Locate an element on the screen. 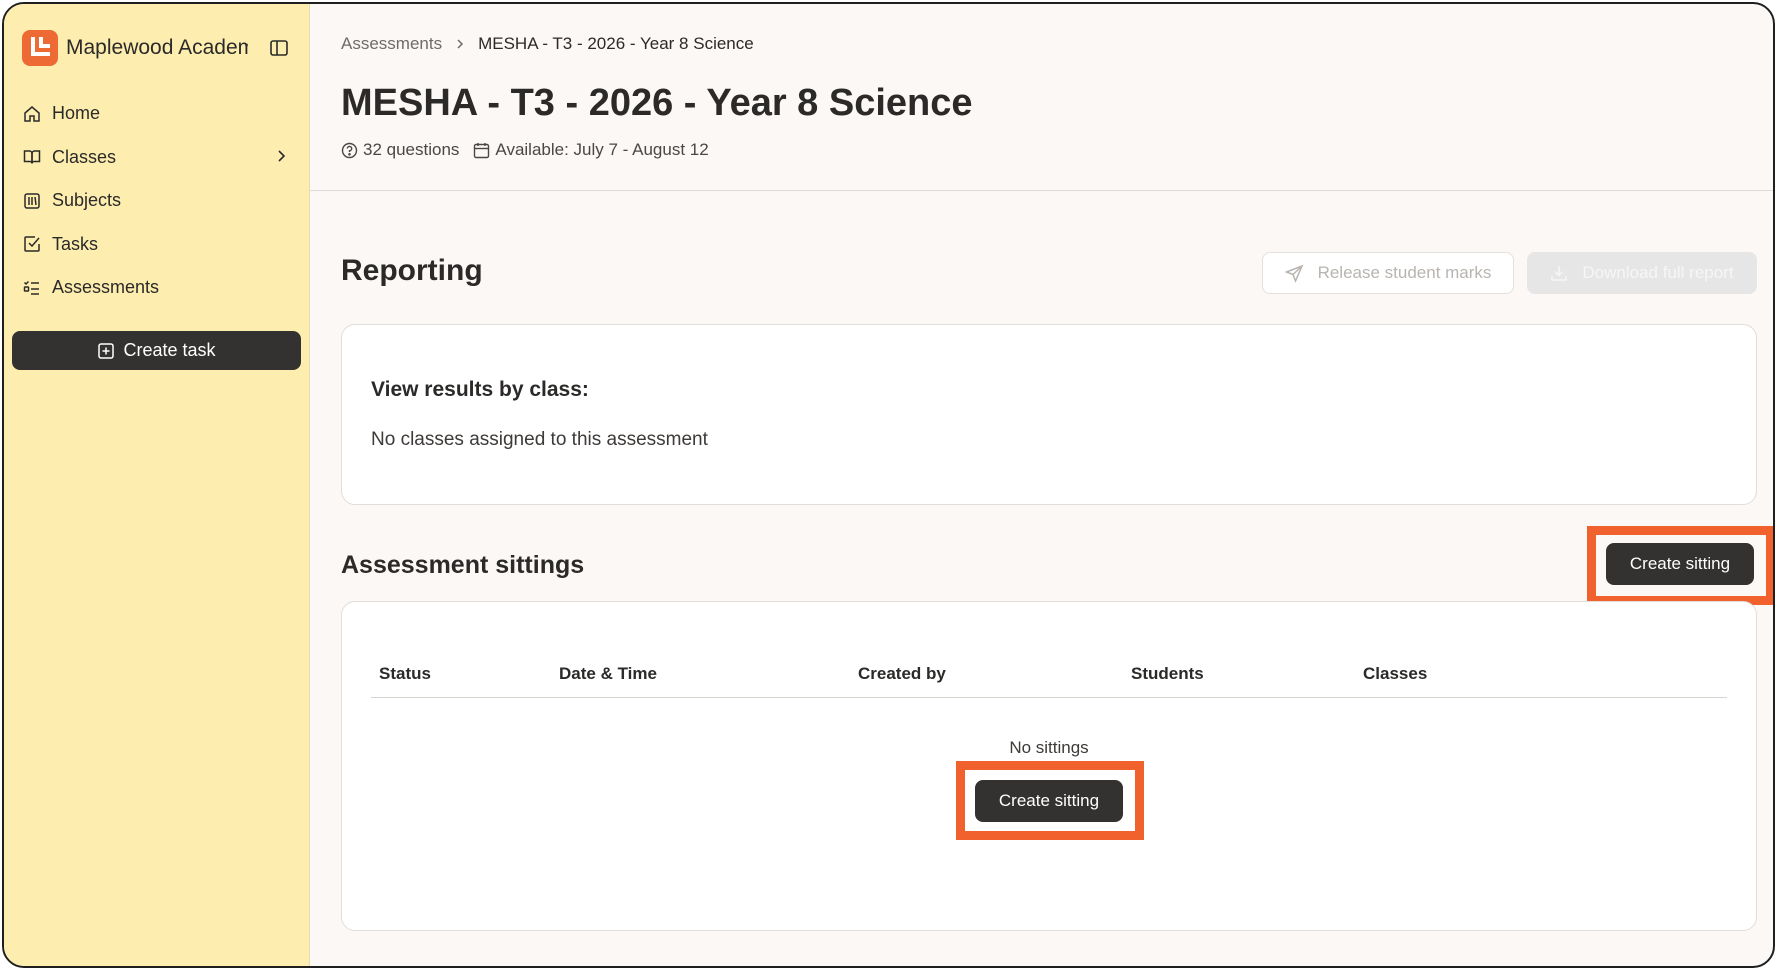 The height and width of the screenshot is (972, 1779). download-icon is located at coordinates (1559, 273).